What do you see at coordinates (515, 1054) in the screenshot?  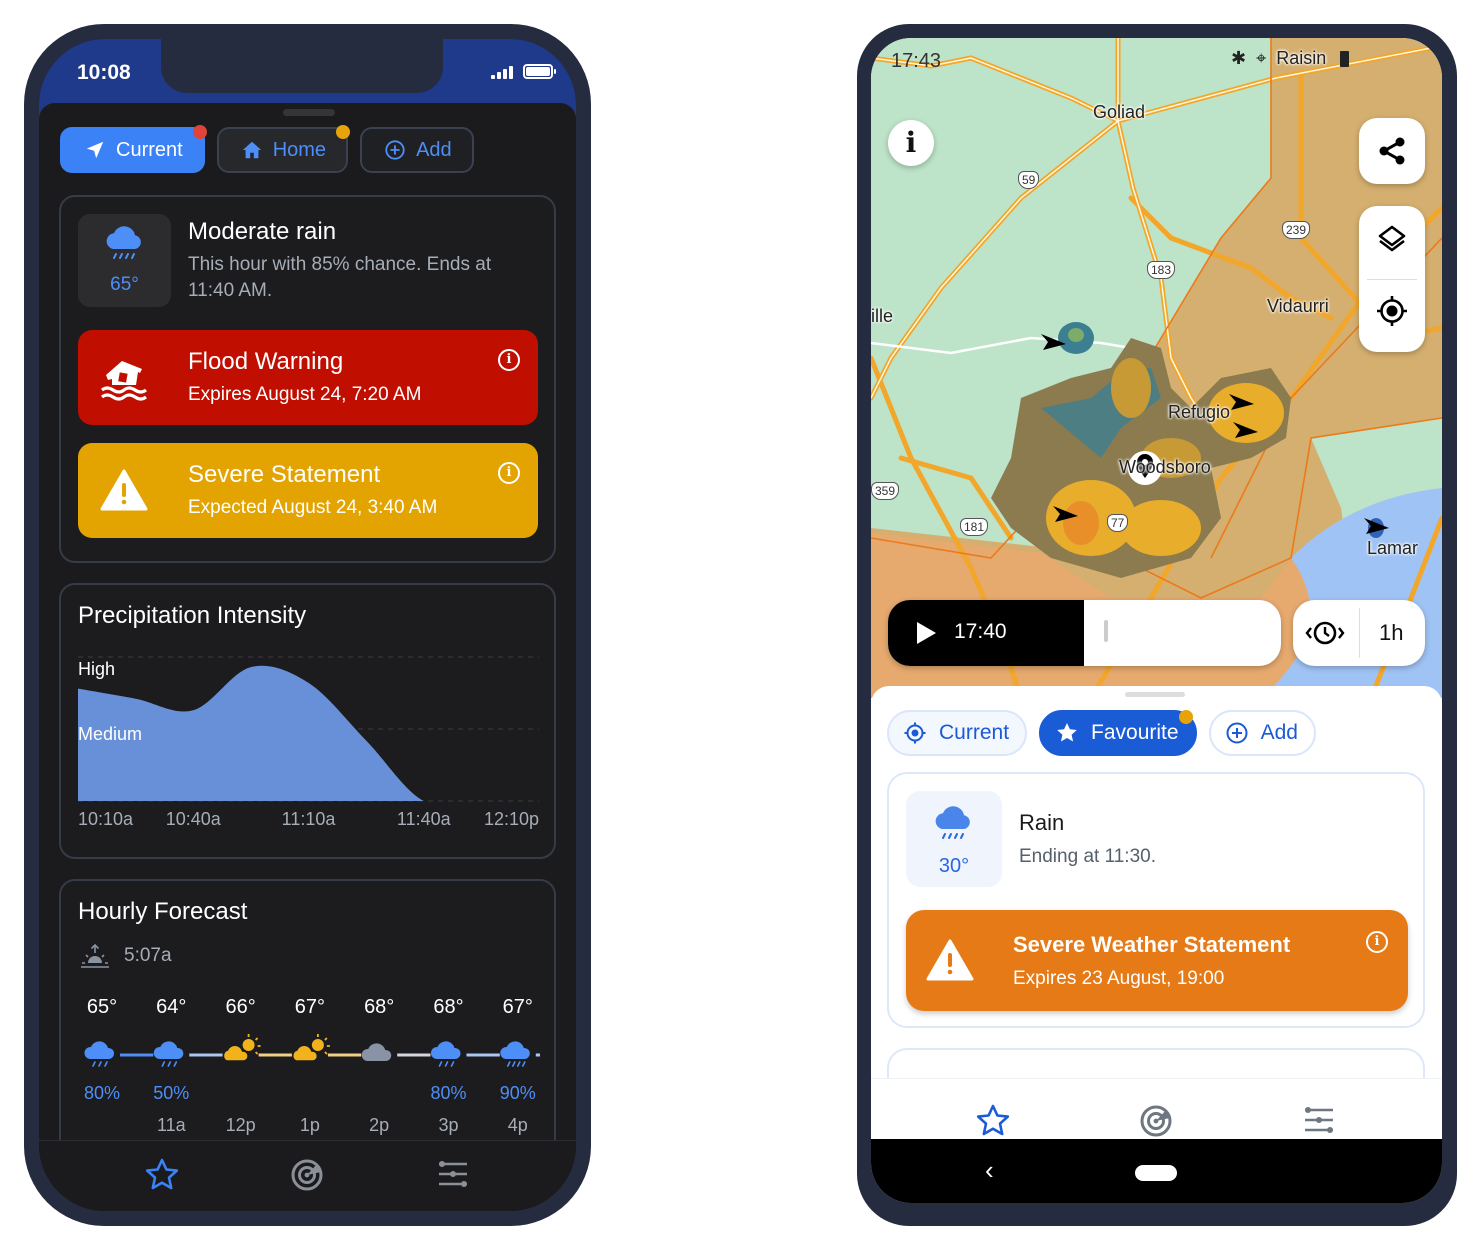 I see `heavy-rain-icon` at bounding box center [515, 1054].